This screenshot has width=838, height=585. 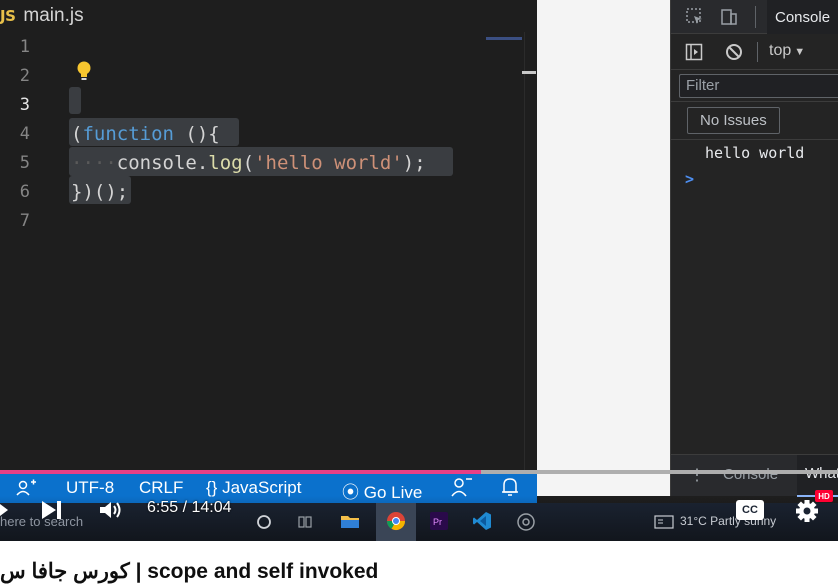 I want to click on video-progress-played, so click(x=240, y=472).